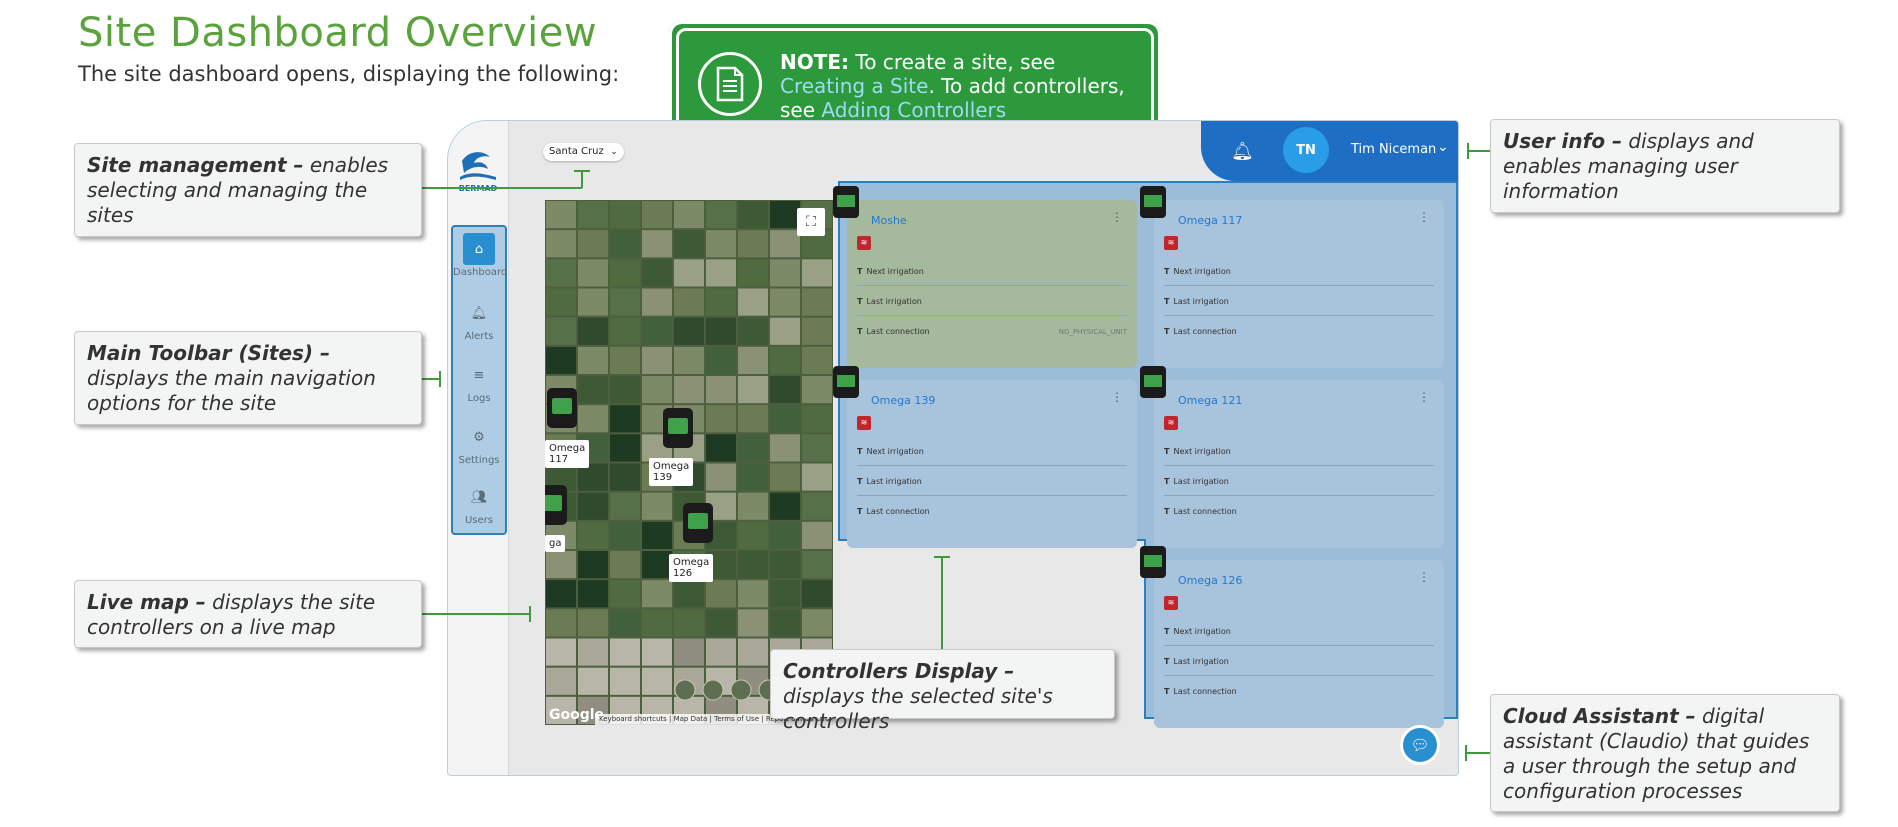 The image size is (1898, 827). What do you see at coordinates (691, 568) in the screenshot?
I see `map-pin-label: Omega 126` at bounding box center [691, 568].